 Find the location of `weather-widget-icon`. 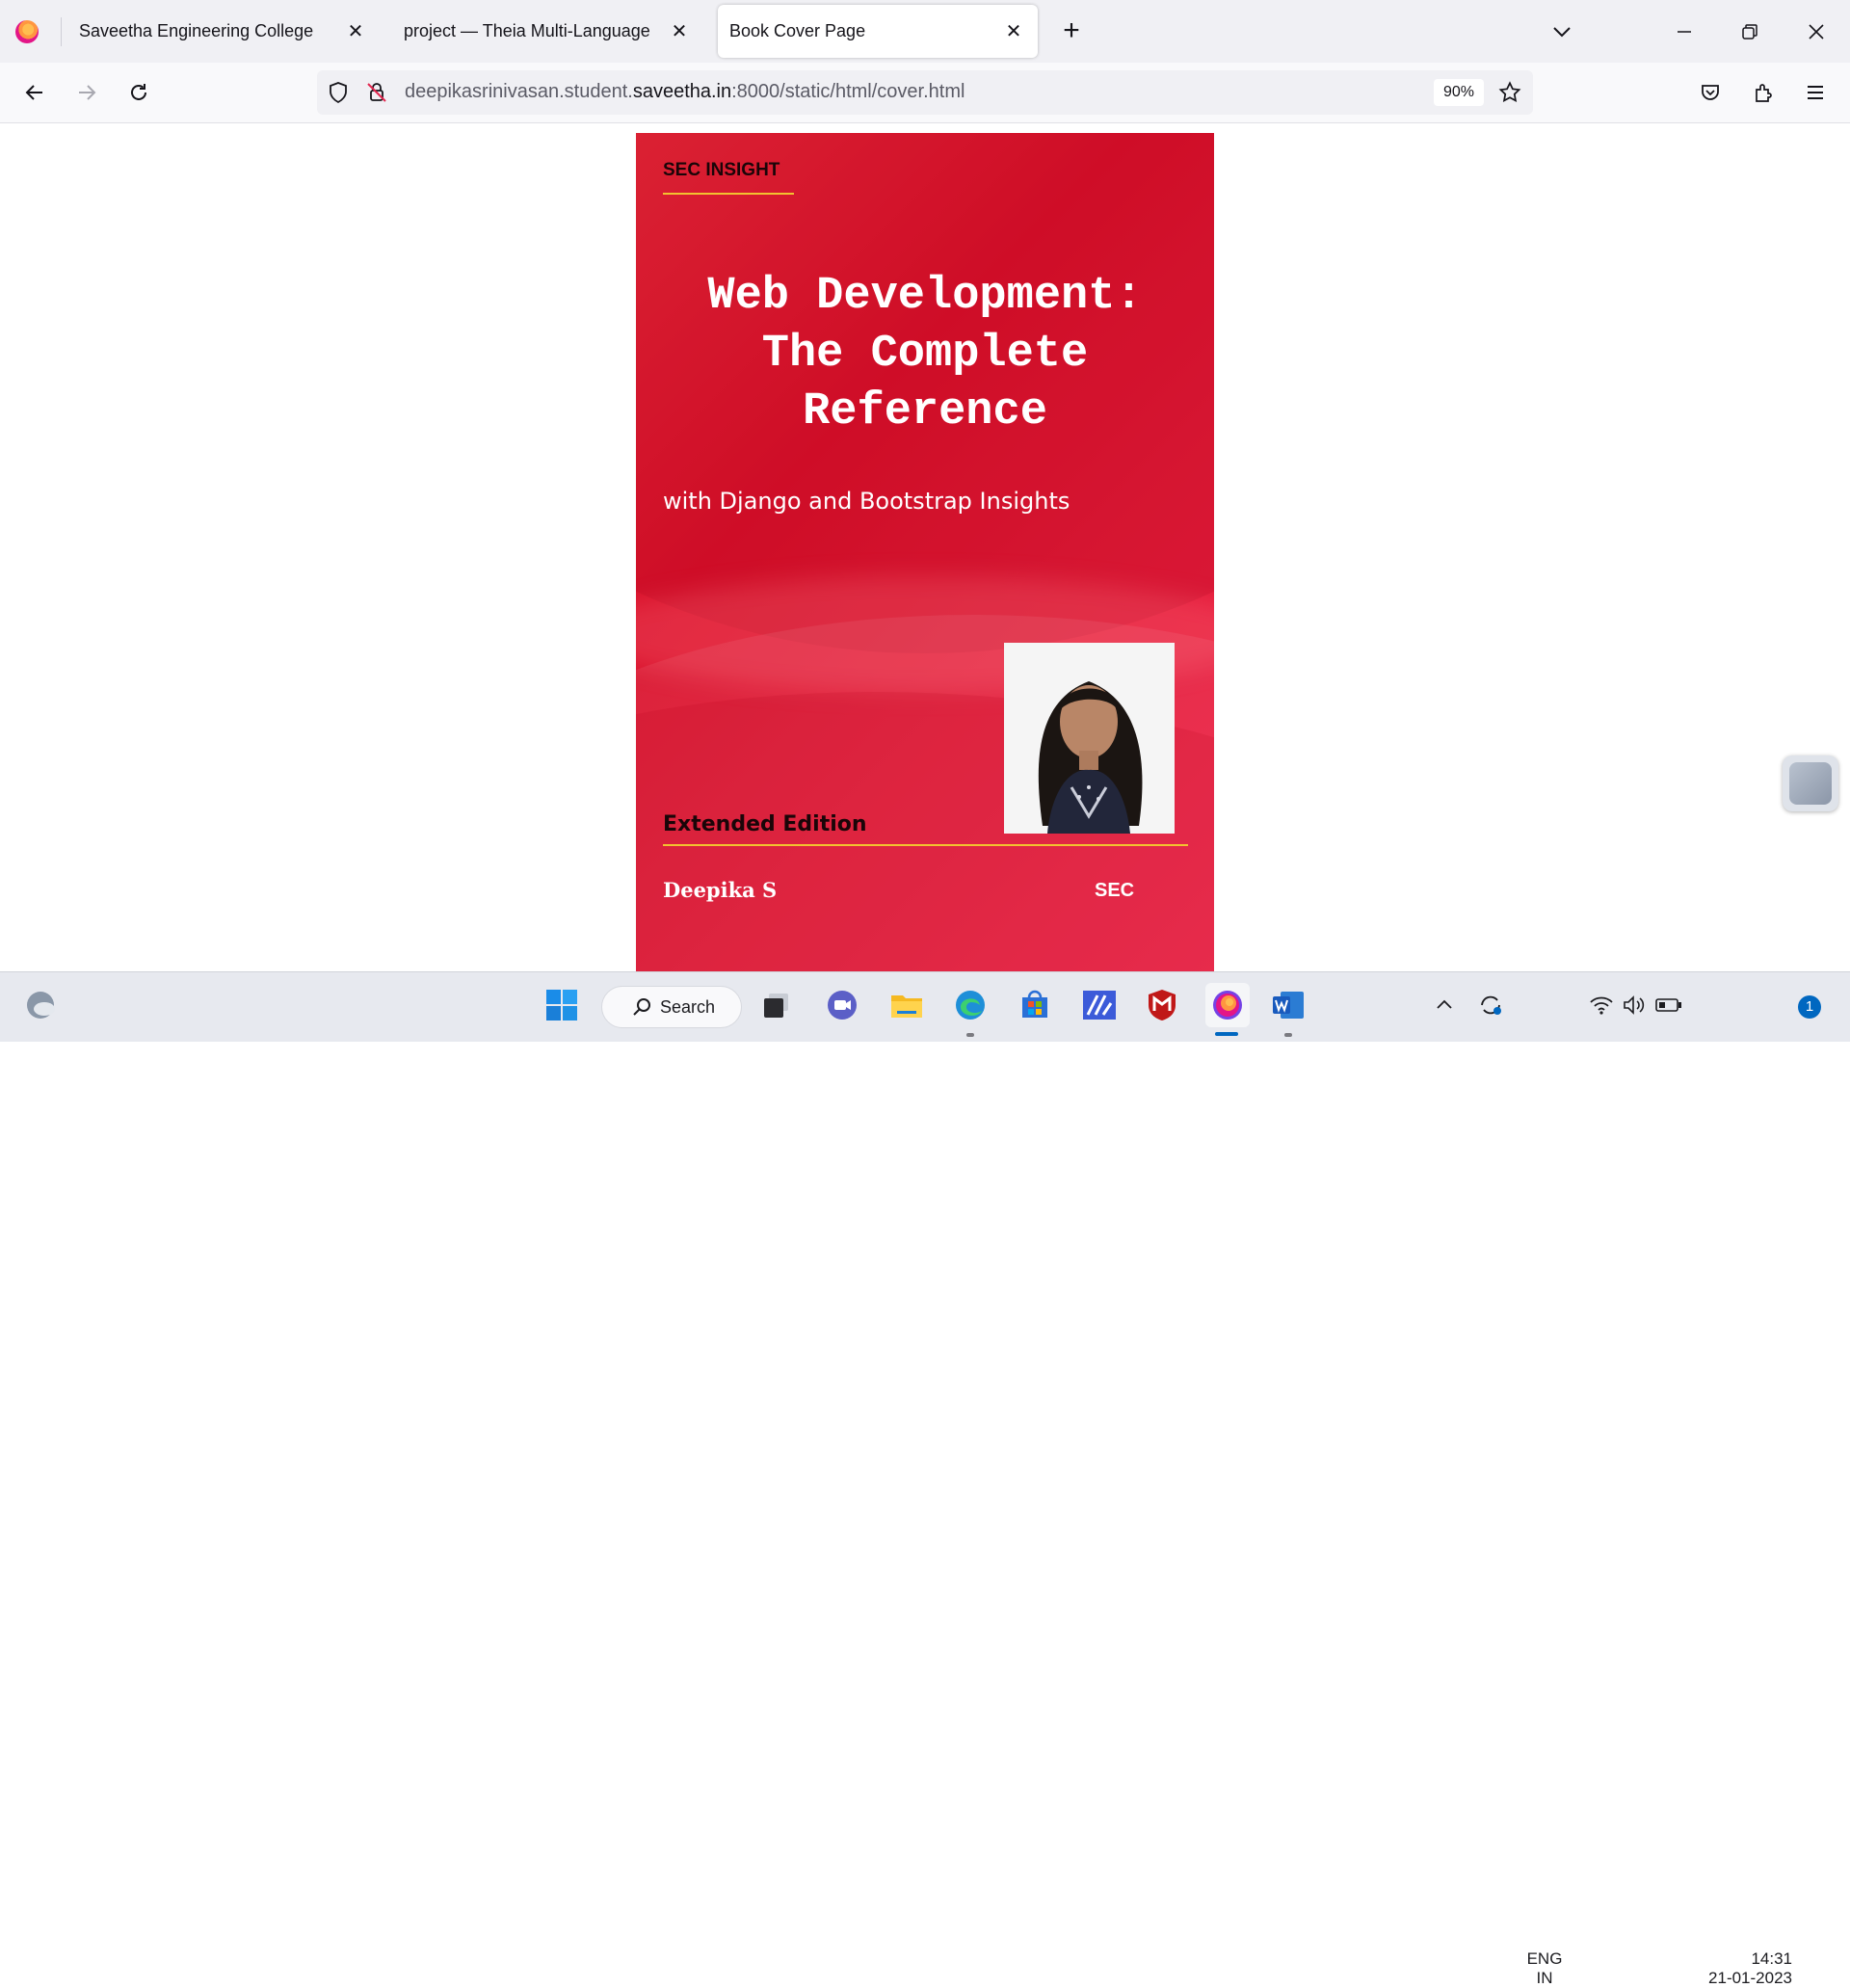

weather-widget-icon is located at coordinates (40, 1005).